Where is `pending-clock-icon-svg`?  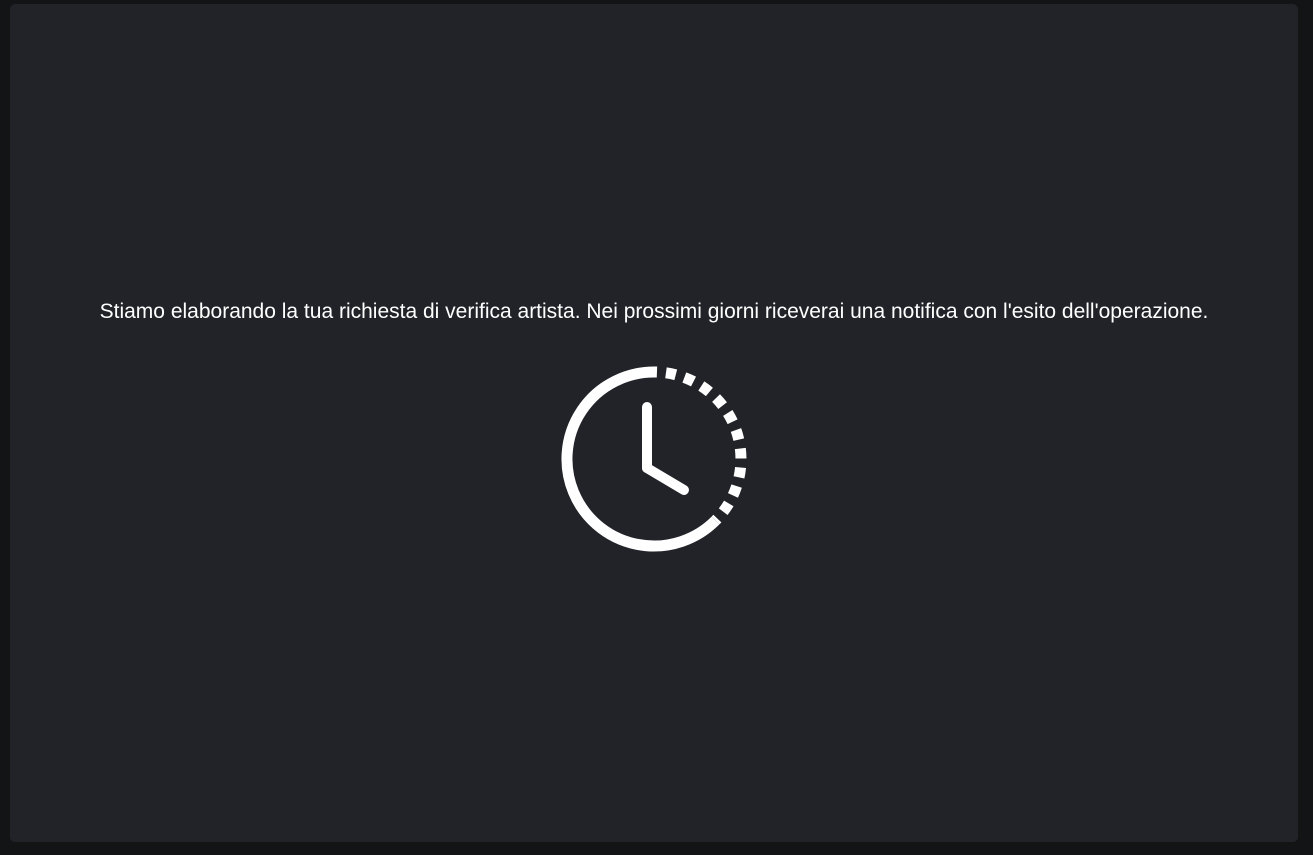
pending-clock-icon-svg is located at coordinates (654, 459).